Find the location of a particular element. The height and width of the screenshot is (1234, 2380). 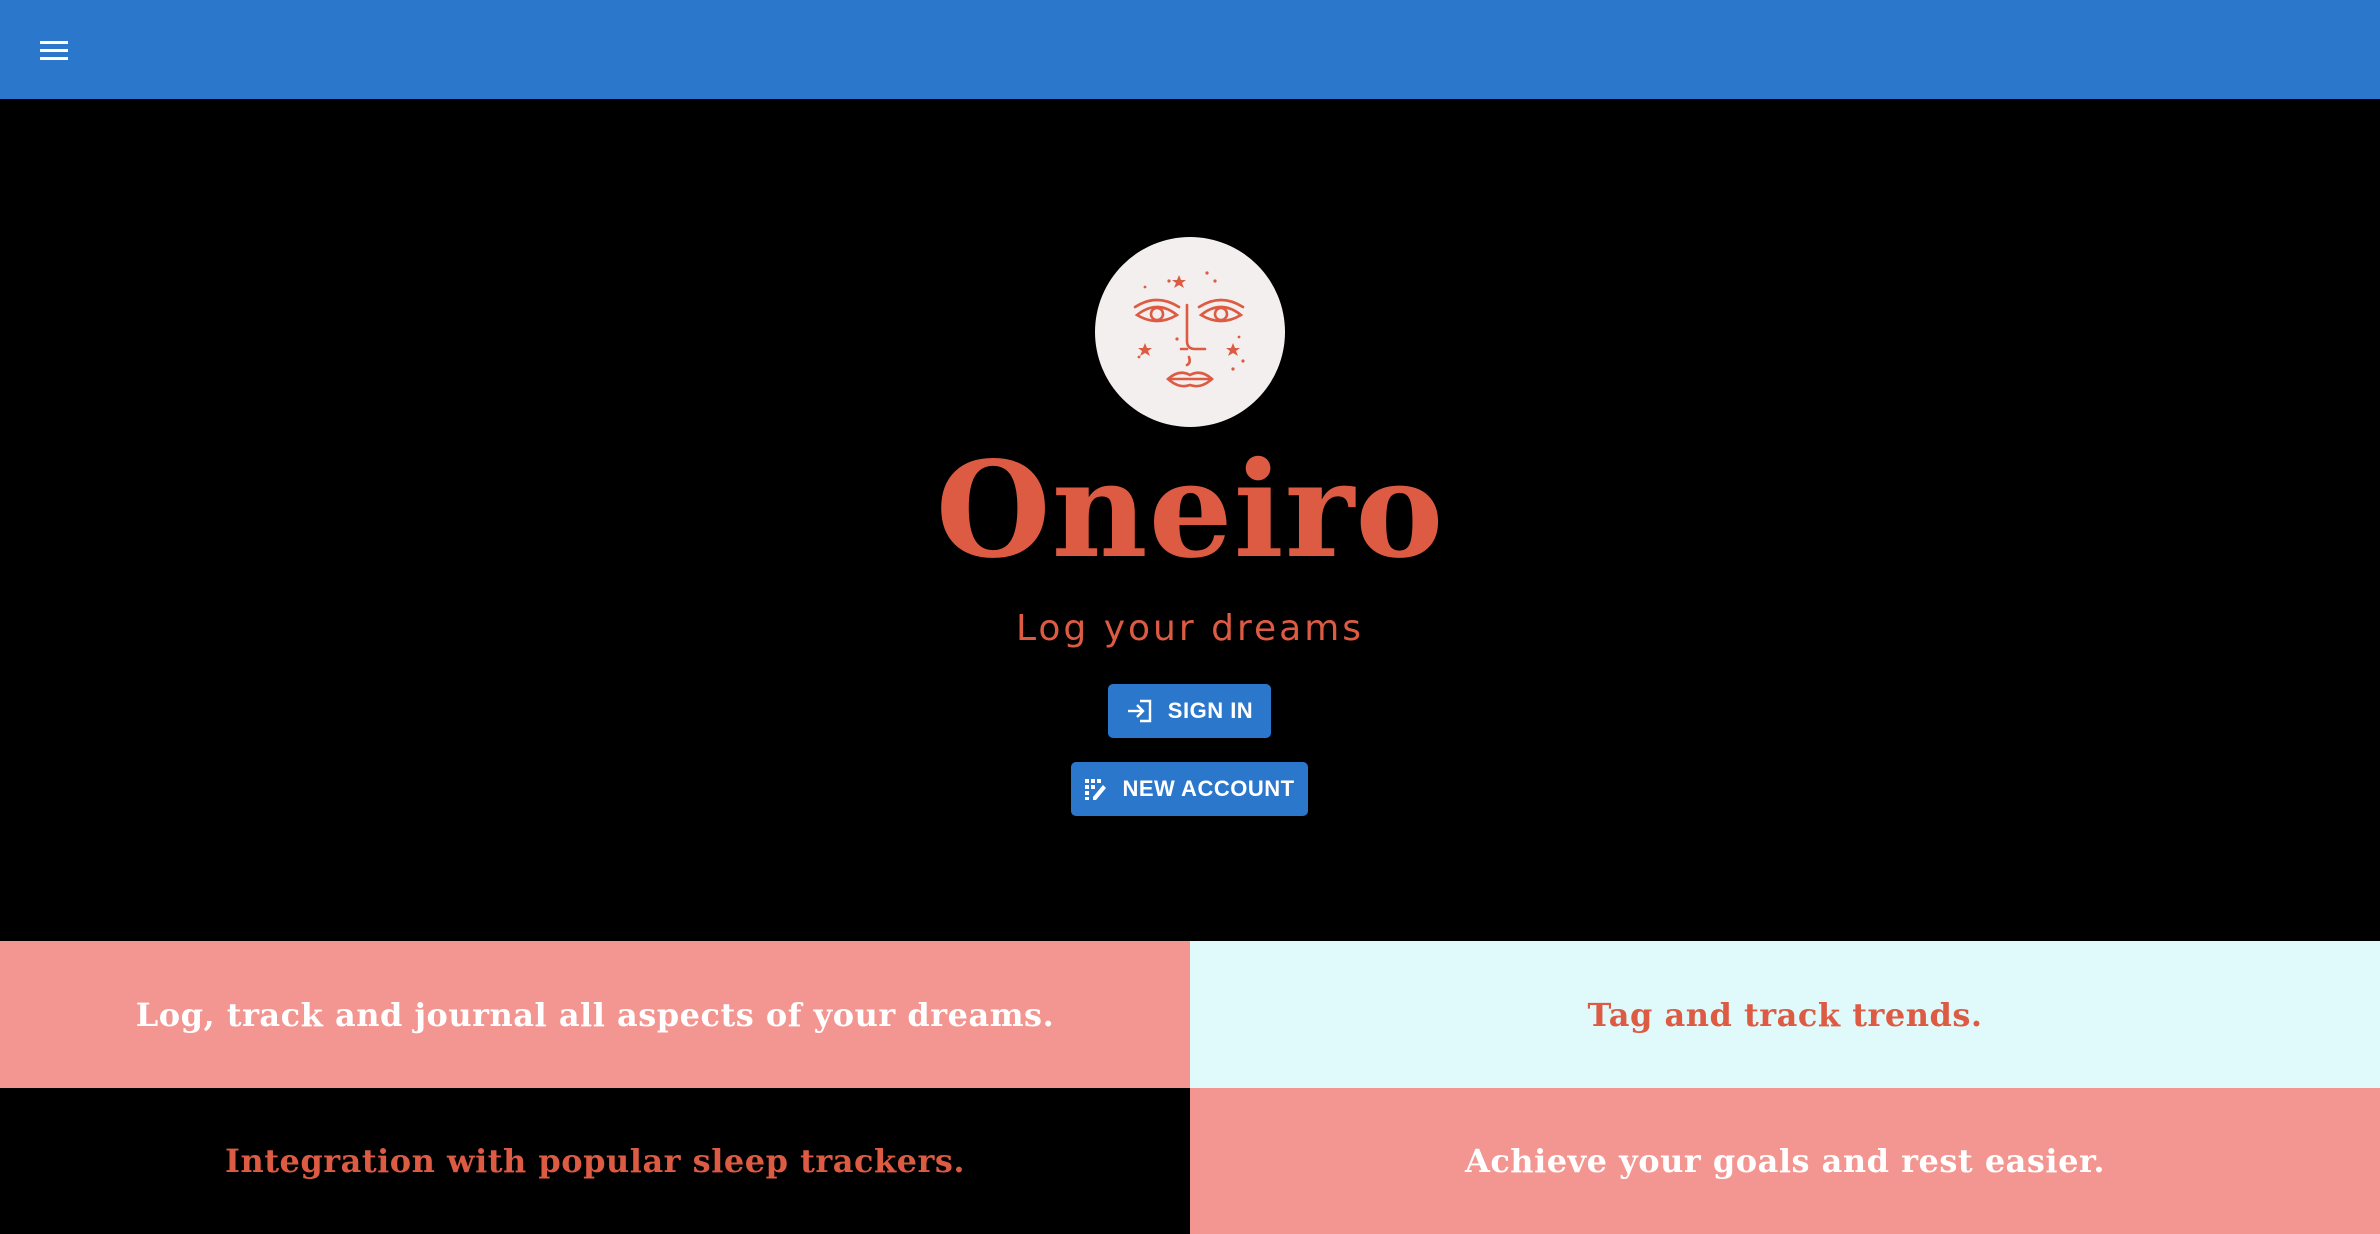

new-account-label: NEW ACCOUNT is located at coordinates (1208, 788).